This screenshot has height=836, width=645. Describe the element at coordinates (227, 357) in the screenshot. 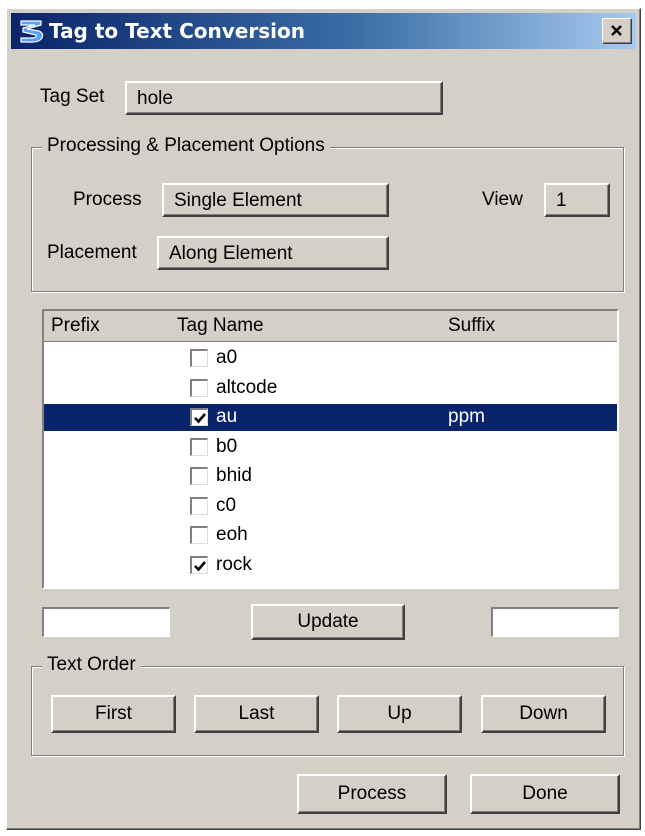

I see `row-tag-name: a0` at that location.